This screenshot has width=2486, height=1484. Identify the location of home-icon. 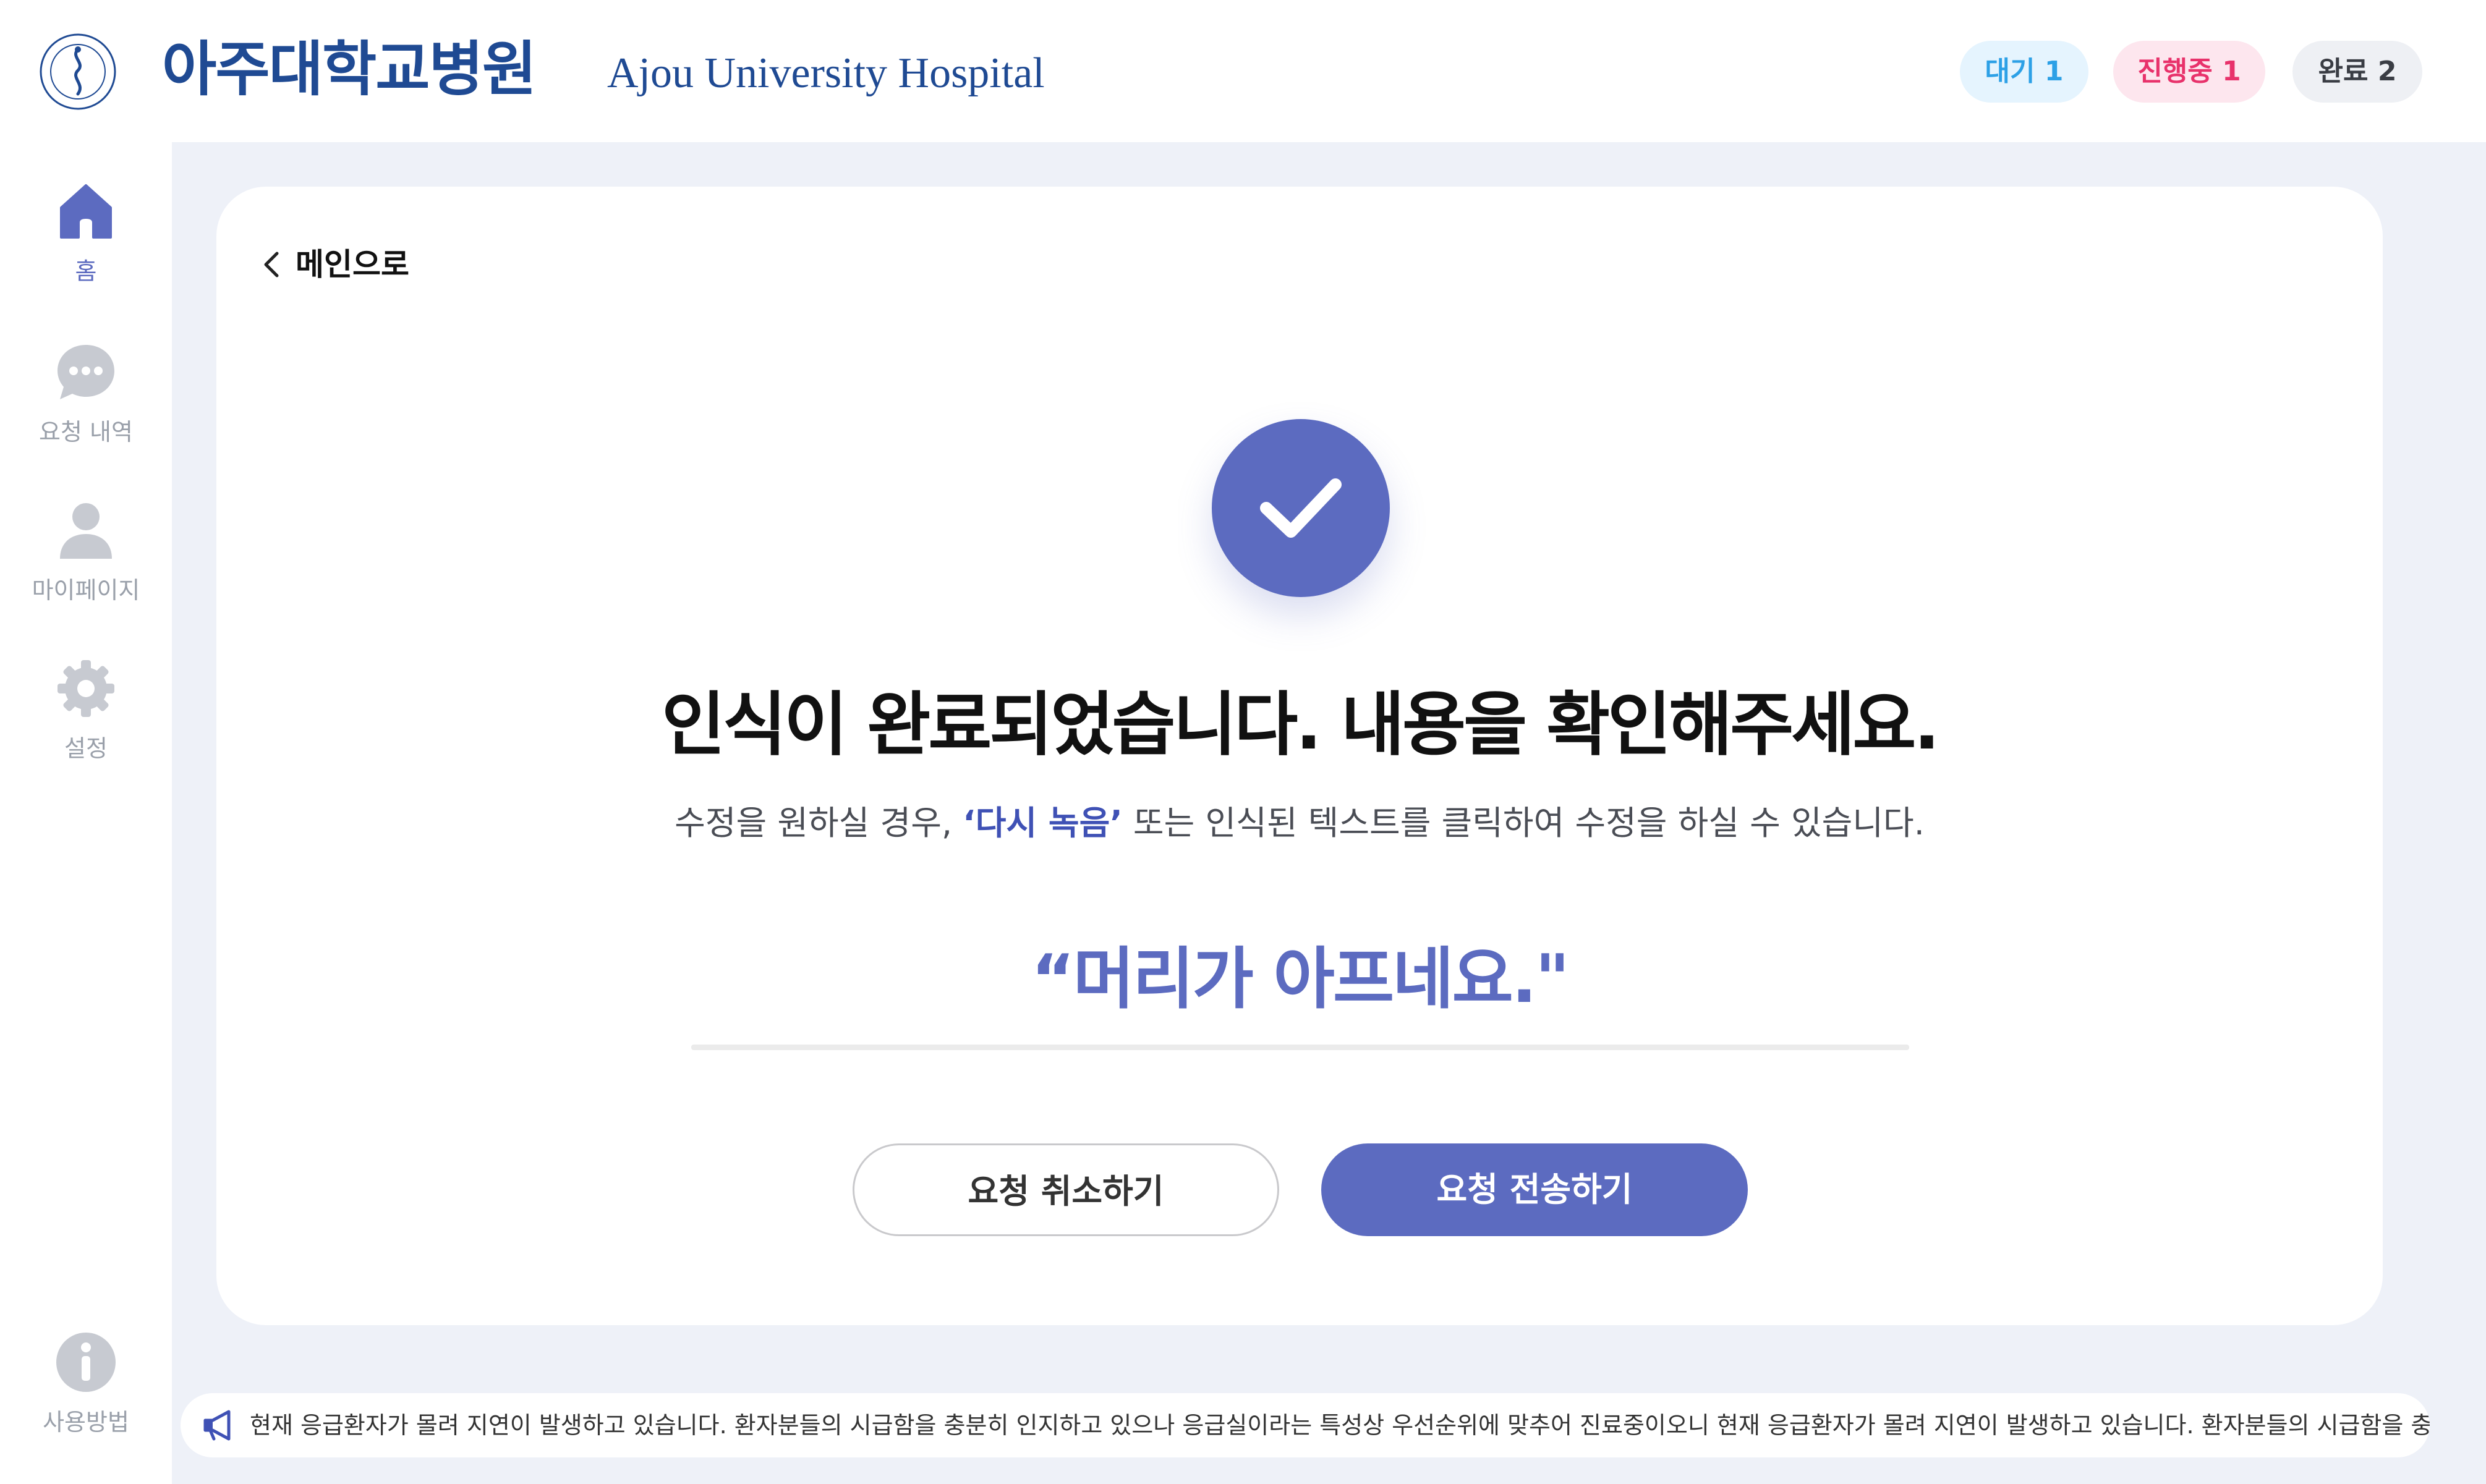
(86, 211).